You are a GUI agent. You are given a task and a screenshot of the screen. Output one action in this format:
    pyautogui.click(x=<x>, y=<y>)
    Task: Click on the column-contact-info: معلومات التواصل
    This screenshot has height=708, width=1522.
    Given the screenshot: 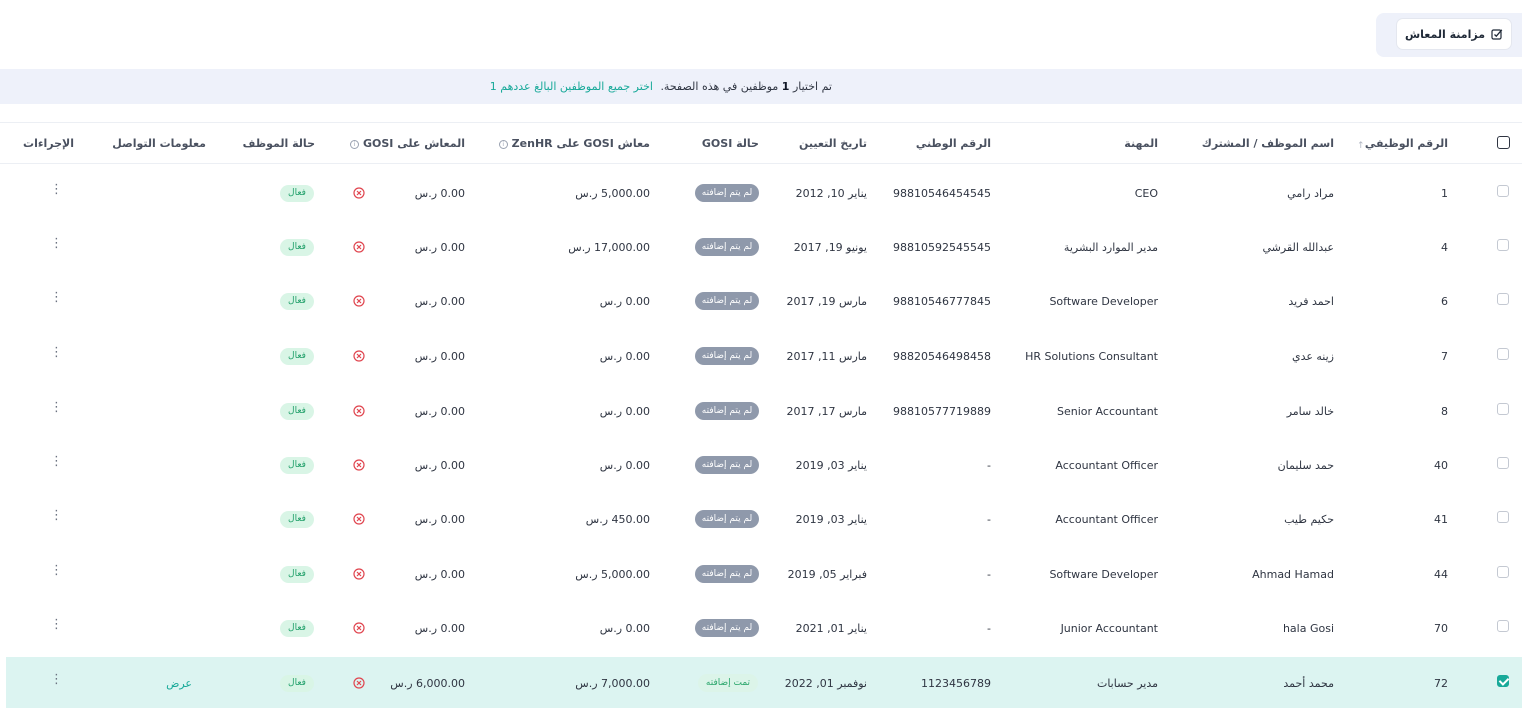 What is the action you would take?
    pyautogui.click(x=159, y=143)
    